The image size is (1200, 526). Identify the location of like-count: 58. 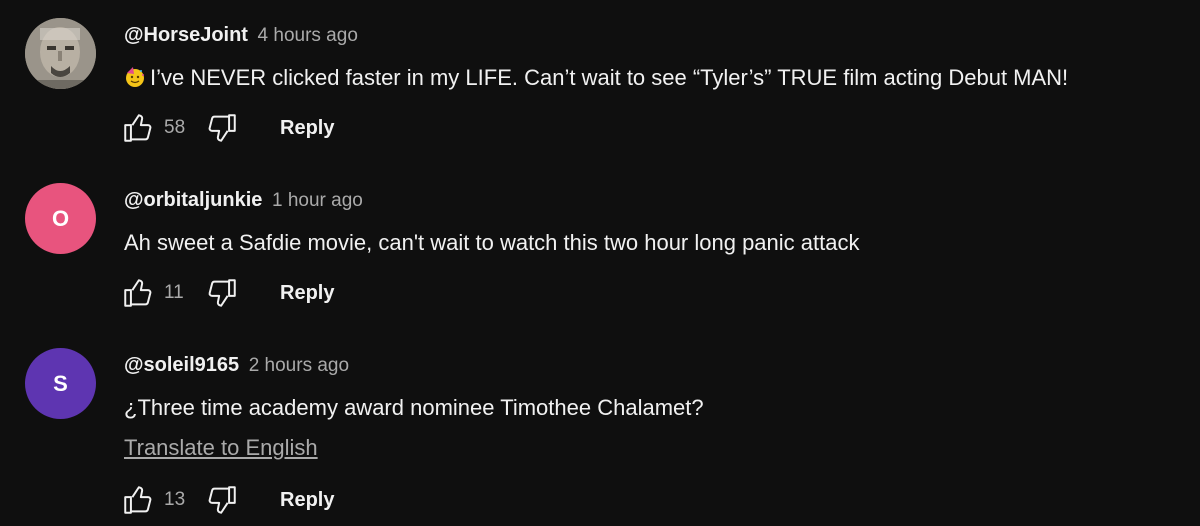
(175, 127).